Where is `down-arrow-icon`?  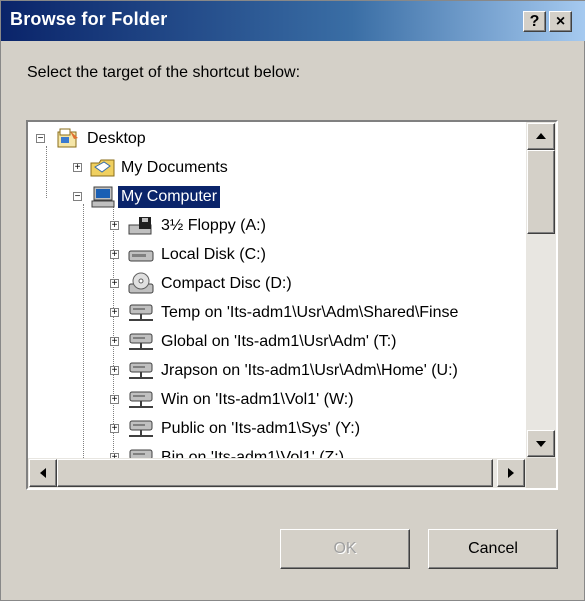 down-arrow-icon is located at coordinates (541, 444).